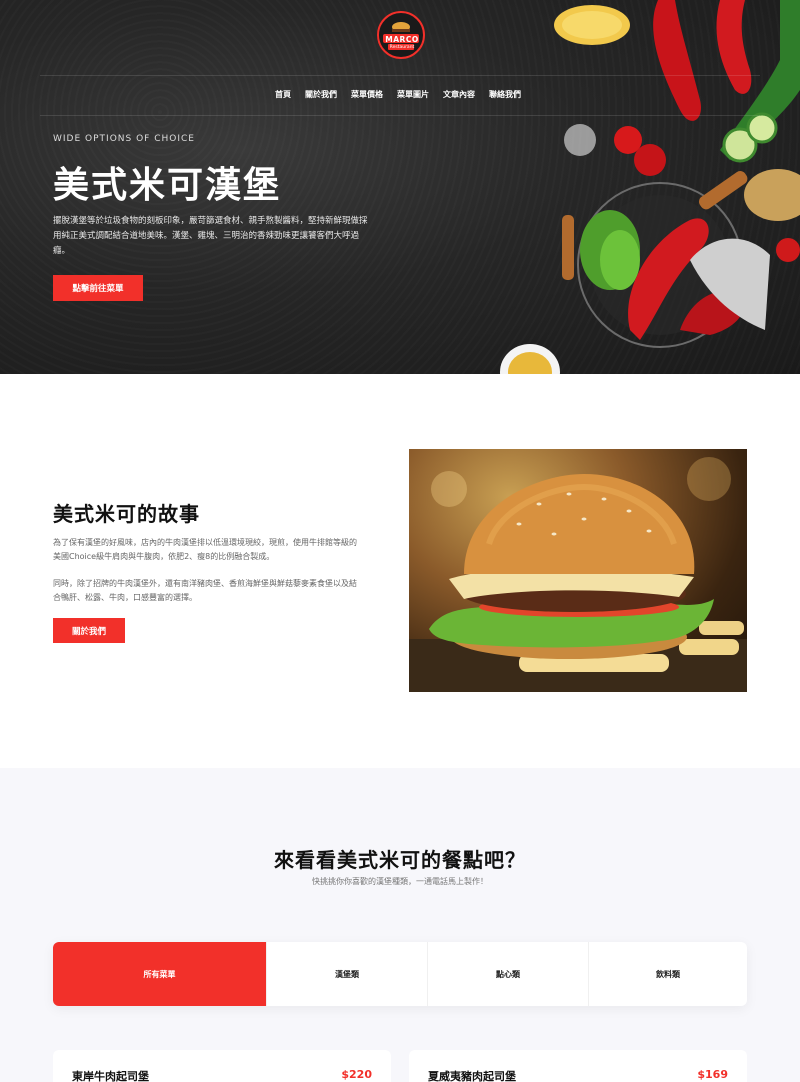 The width and height of the screenshot is (800, 1082). Describe the element at coordinates (346, 974) in the screenshot. I see `tab-burgers: 漢堡類` at that location.